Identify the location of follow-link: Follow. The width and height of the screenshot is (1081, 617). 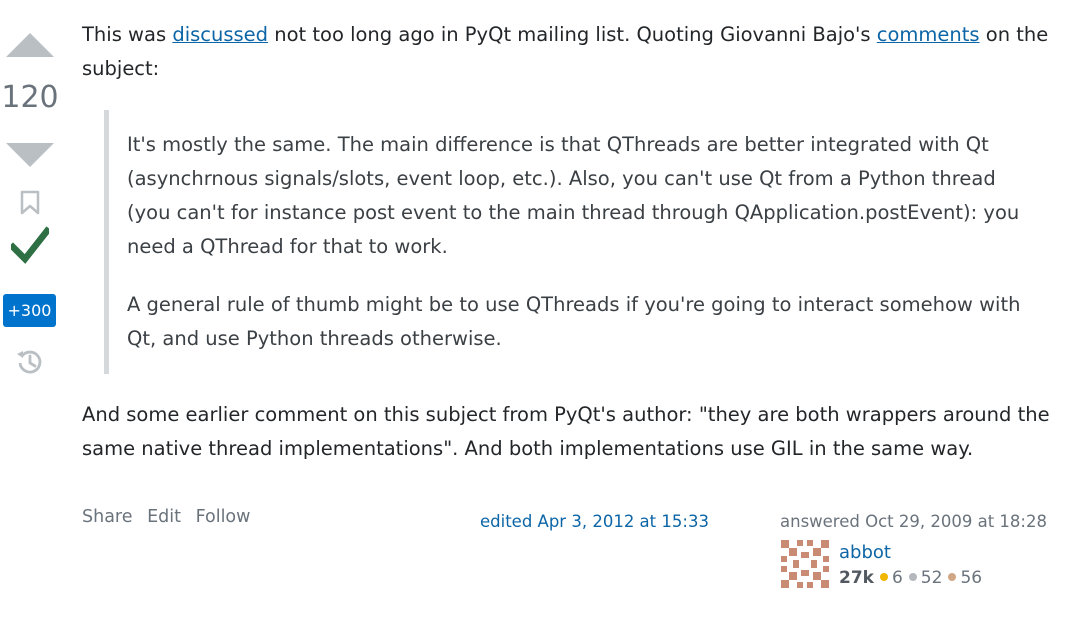
(223, 517).